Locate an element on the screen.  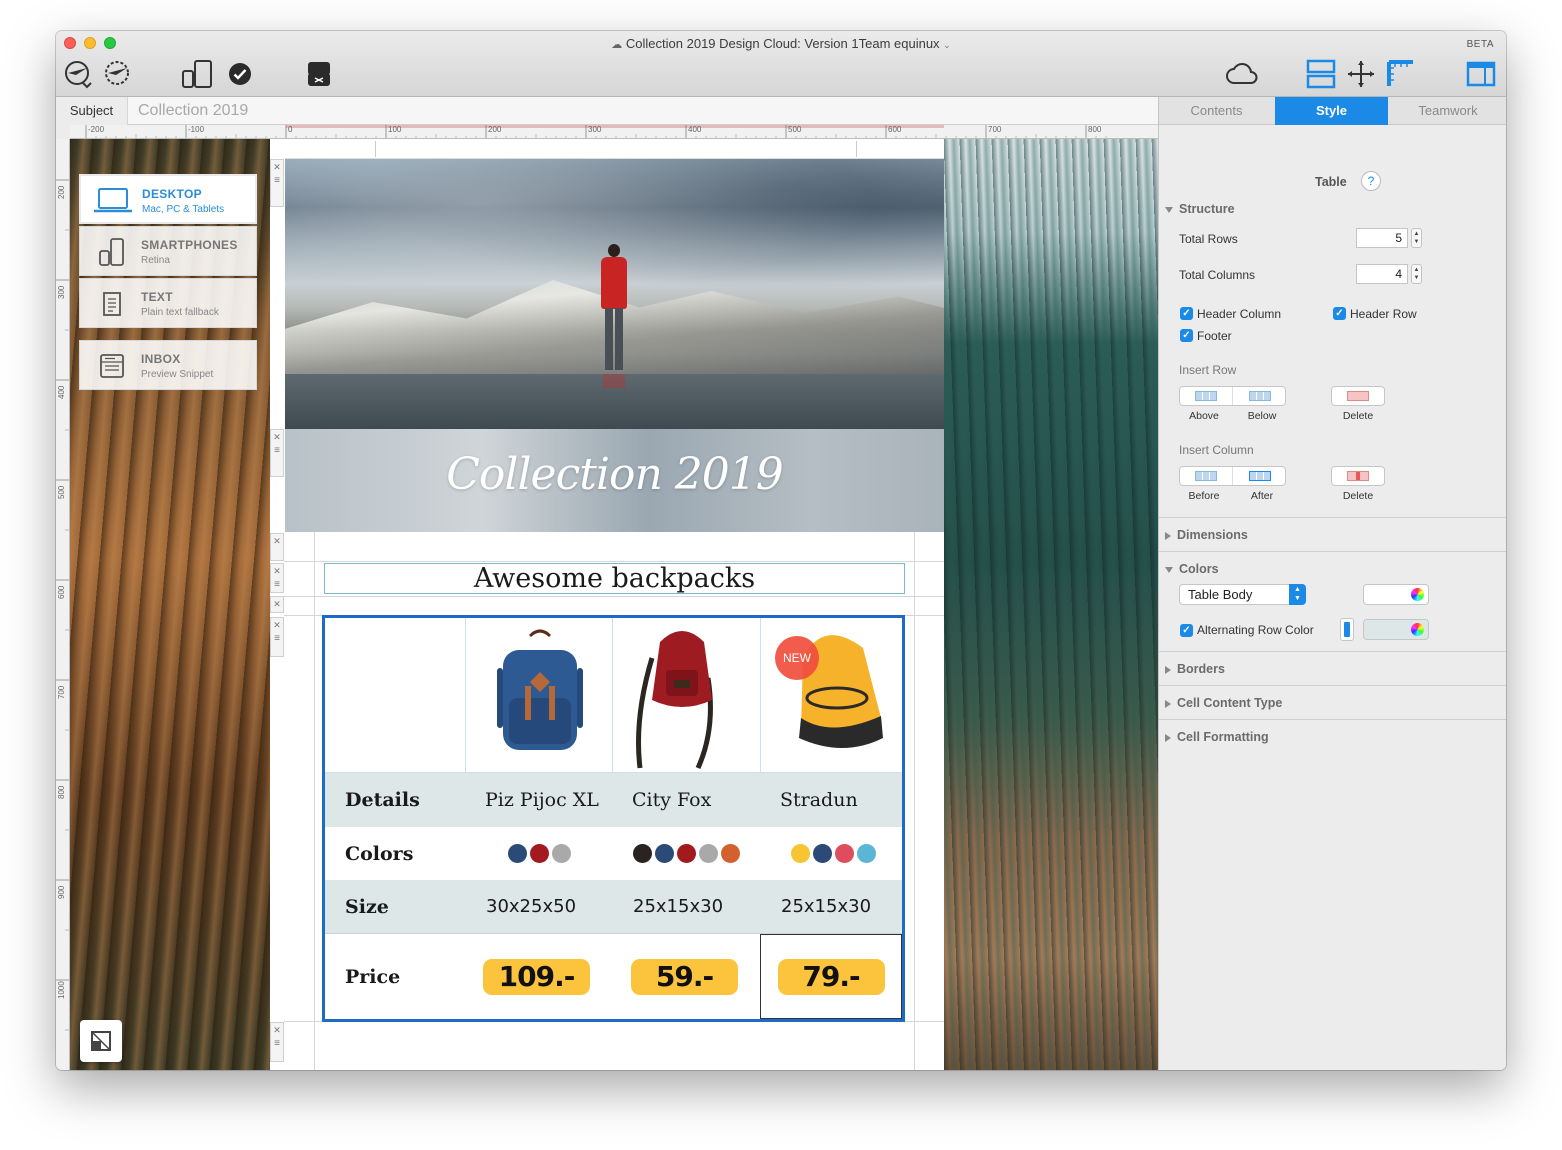
preheader-area is located at coordinates (614, 149).